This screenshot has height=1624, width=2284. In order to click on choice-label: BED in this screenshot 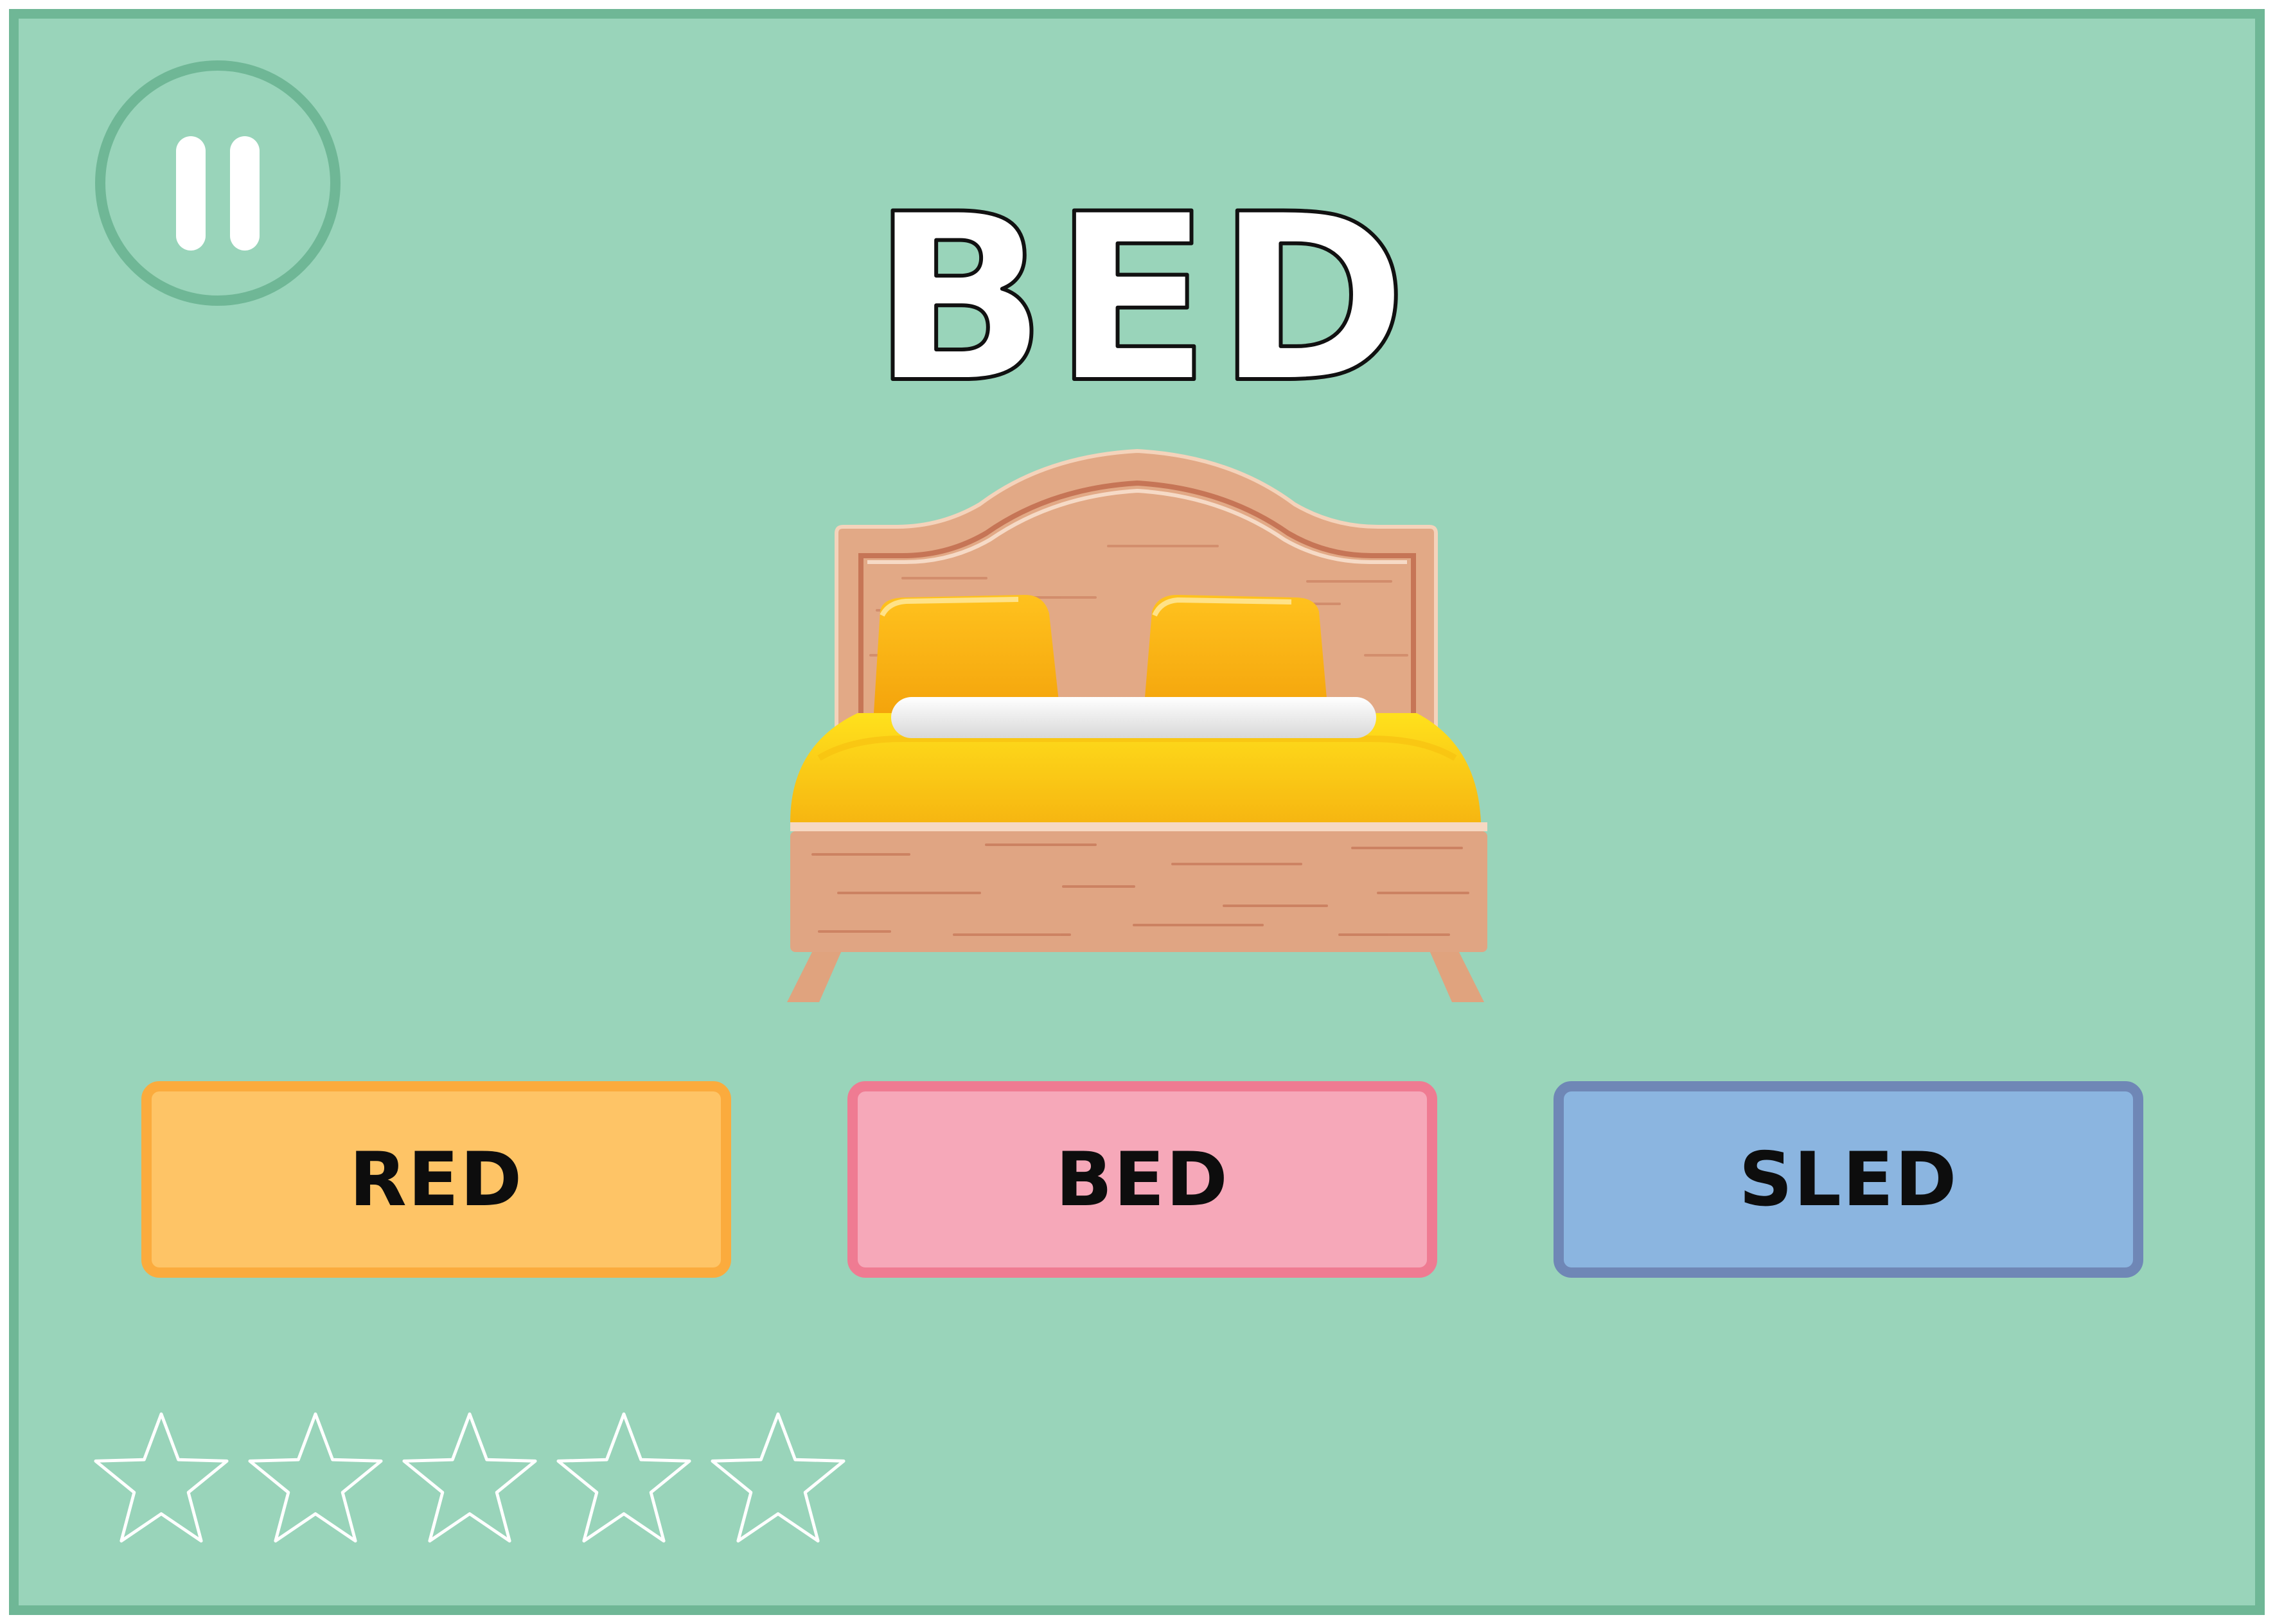, I will do `click(1142, 1179)`.